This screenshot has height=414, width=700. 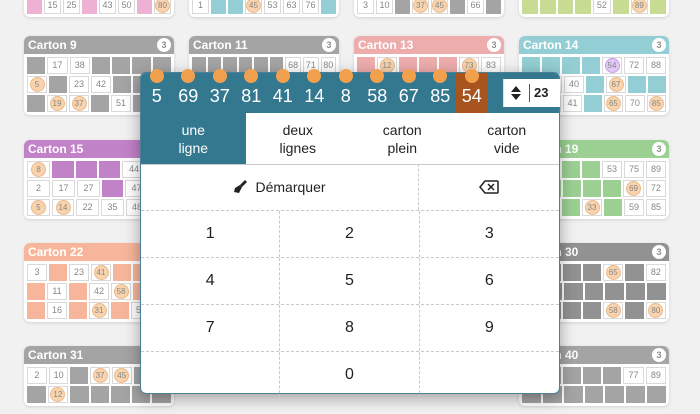 I want to click on drawn-numbers-bar: 5 69 37 81 41 14 8 58 67 85 54 23, so click(x=350, y=91).